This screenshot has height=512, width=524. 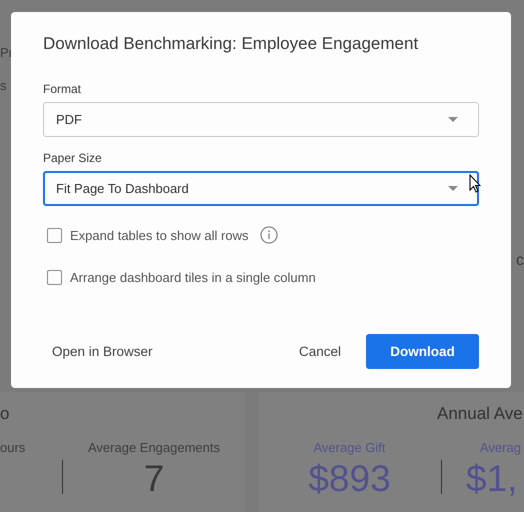 I want to click on dialog-title: Download Benchmarking: Employee Engagement, so click(x=231, y=44).